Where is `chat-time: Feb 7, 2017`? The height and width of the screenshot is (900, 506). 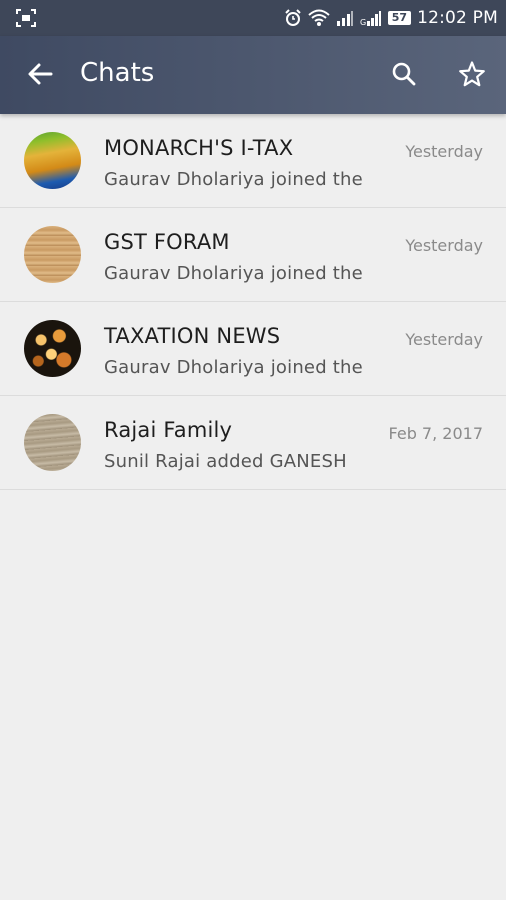
chat-time: Feb 7, 2017 is located at coordinates (435, 433).